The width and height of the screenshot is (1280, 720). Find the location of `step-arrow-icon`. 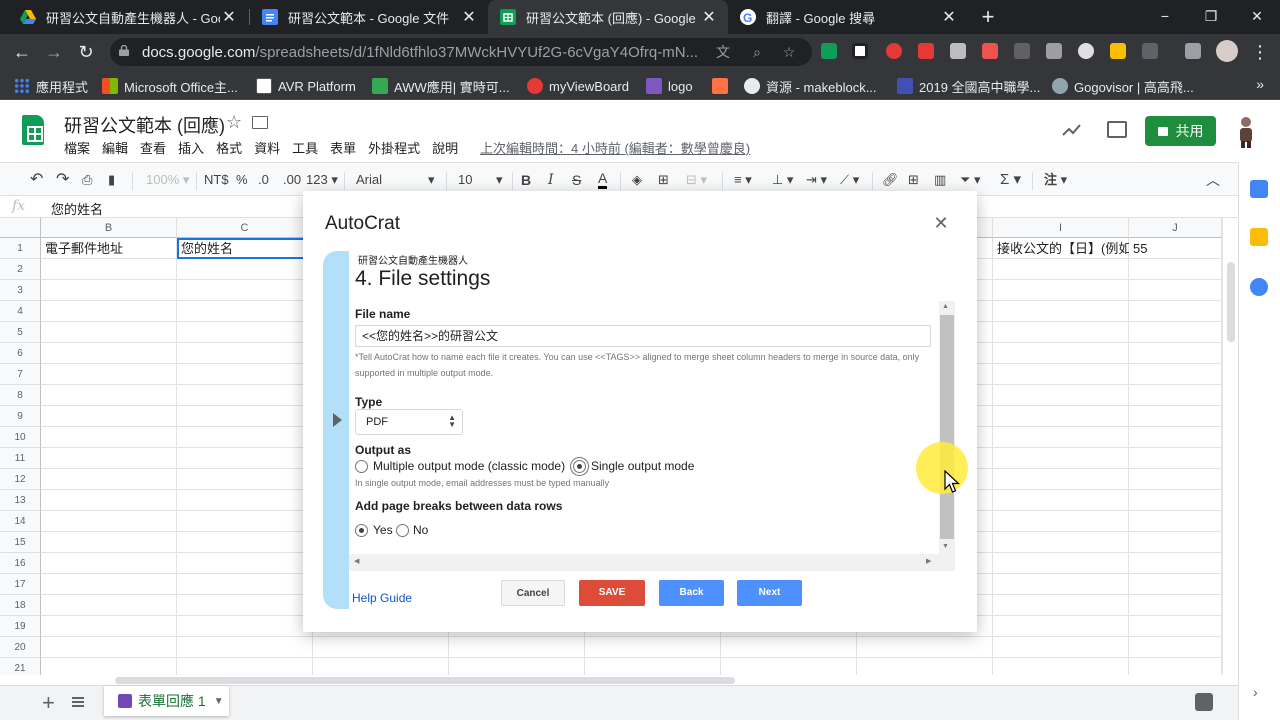

step-arrow-icon is located at coordinates (337, 420).